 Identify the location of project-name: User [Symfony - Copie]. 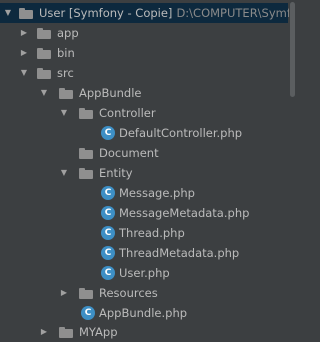
(106, 13).